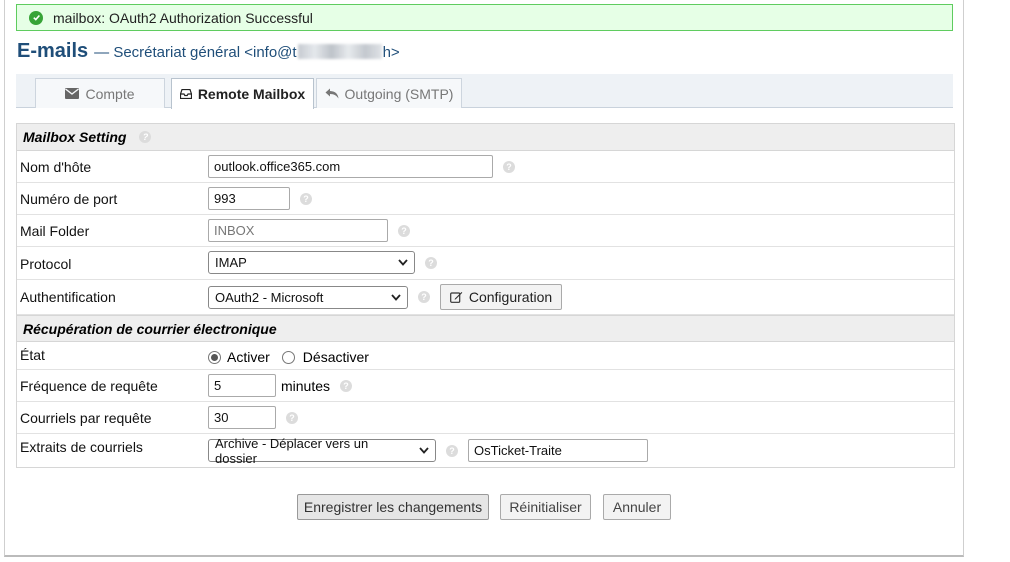 Image resolution: width=1010 pixels, height=562 pixels. What do you see at coordinates (242, 417) in the screenshot?
I see `per-fetch-input: 30` at bounding box center [242, 417].